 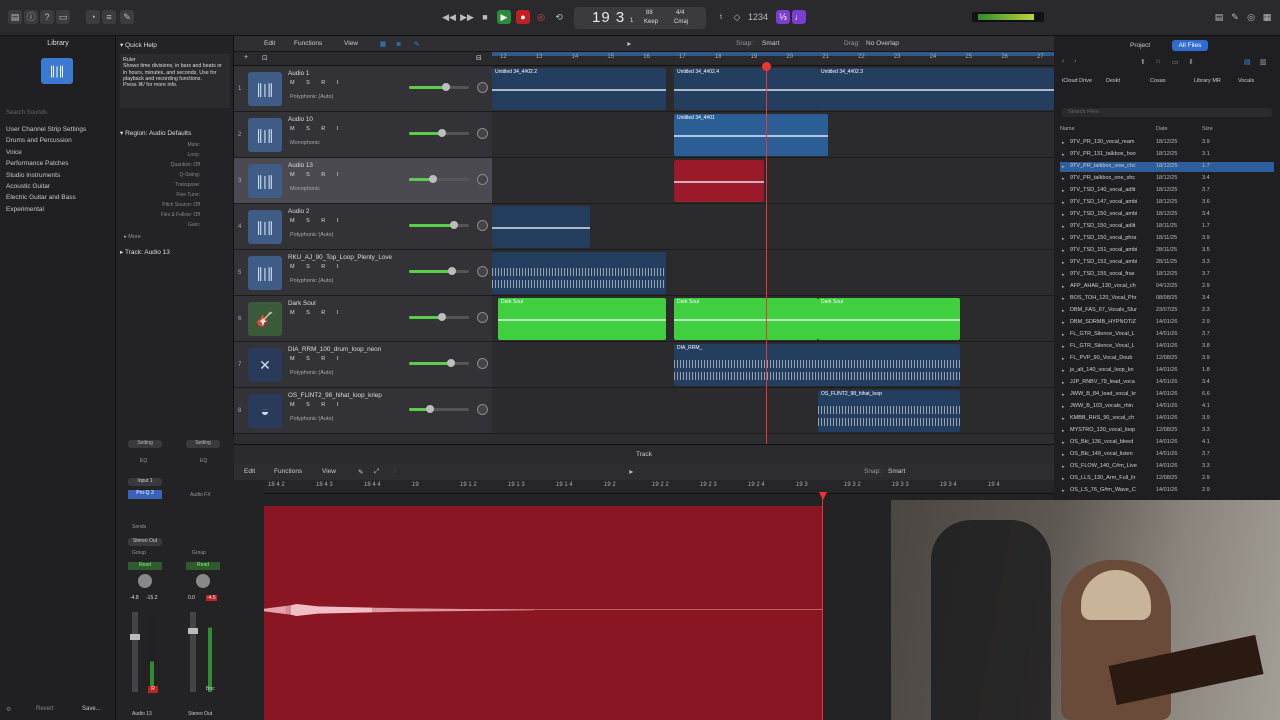 I want to click on playhead-handle, so click(x=766, y=66).